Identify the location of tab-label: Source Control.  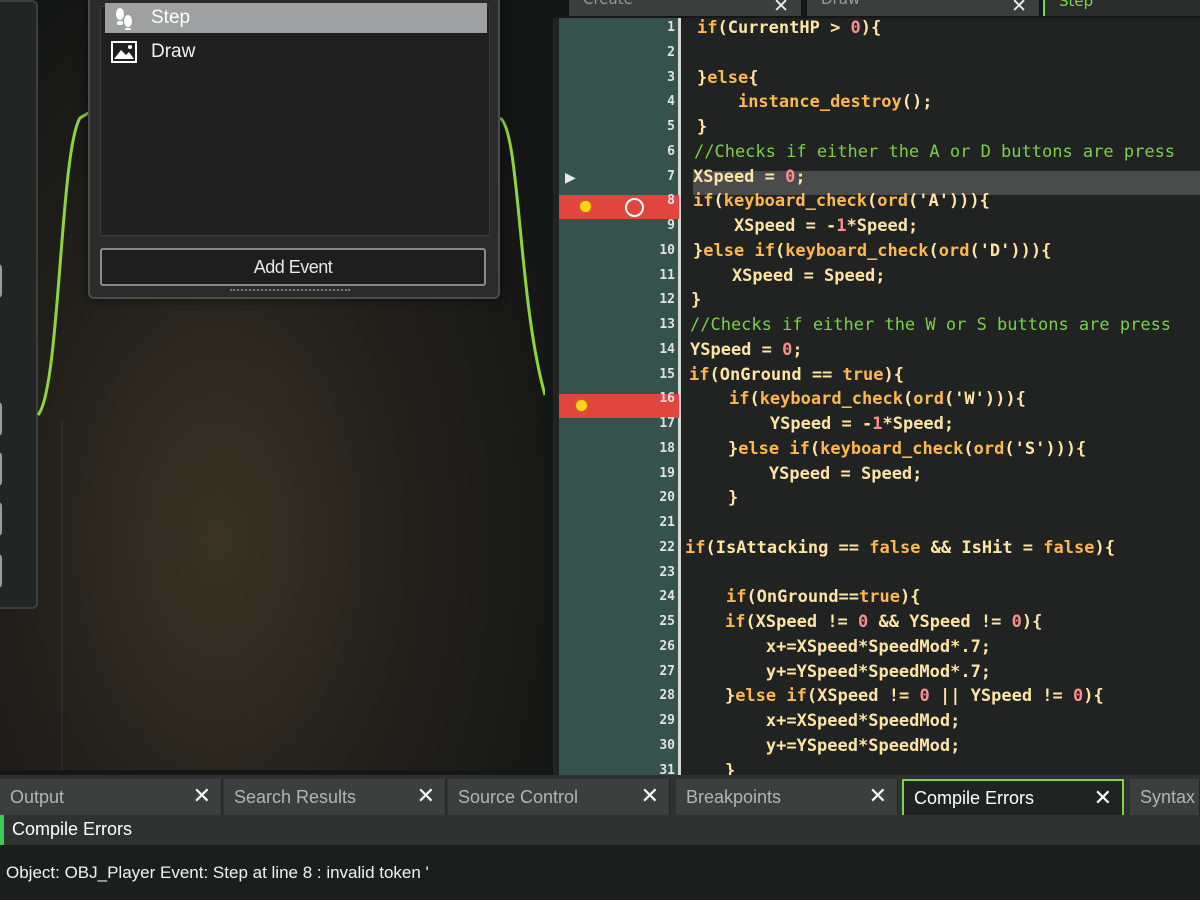
(518, 796).